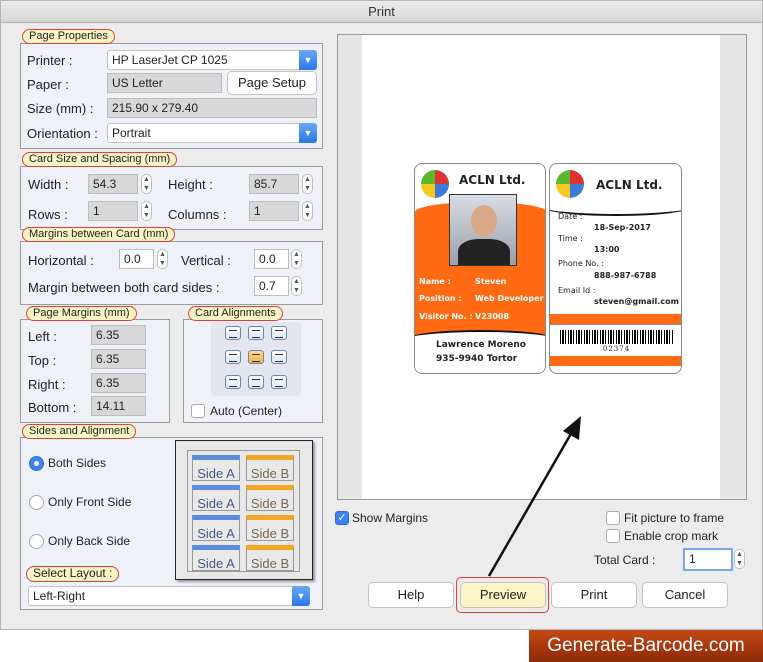  Describe the element at coordinates (594, 595) in the screenshot. I see `print-button: Print` at that location.